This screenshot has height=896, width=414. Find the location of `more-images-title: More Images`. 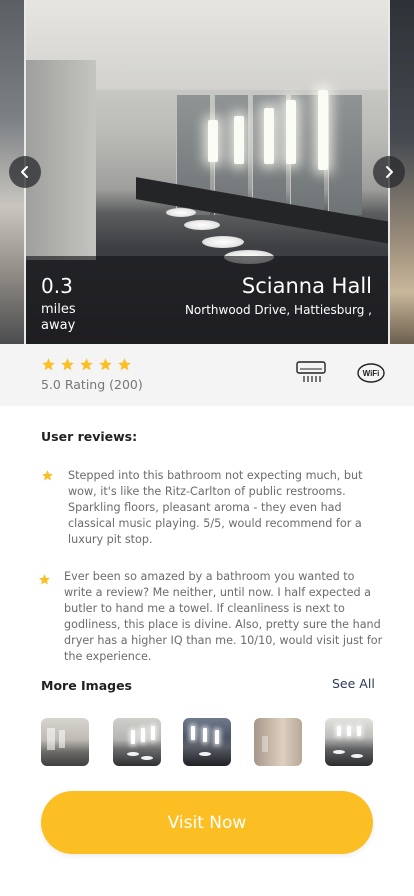

more-images-title: More Images is located at coordinates (86, 685).